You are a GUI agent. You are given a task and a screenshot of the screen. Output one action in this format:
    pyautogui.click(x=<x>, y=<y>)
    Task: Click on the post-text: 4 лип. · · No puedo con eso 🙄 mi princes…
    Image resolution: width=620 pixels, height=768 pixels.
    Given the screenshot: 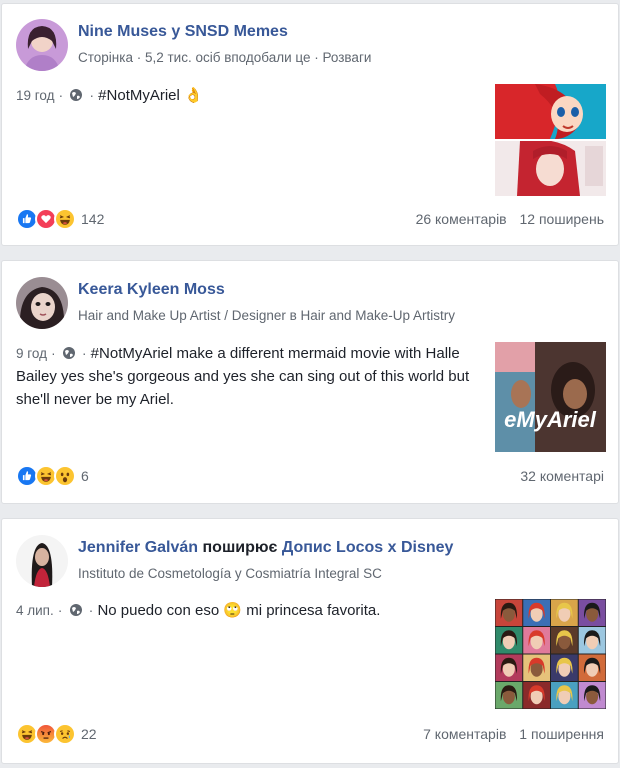 What is the action you would take?
    pyautogui.click(x=198, y=610)
    